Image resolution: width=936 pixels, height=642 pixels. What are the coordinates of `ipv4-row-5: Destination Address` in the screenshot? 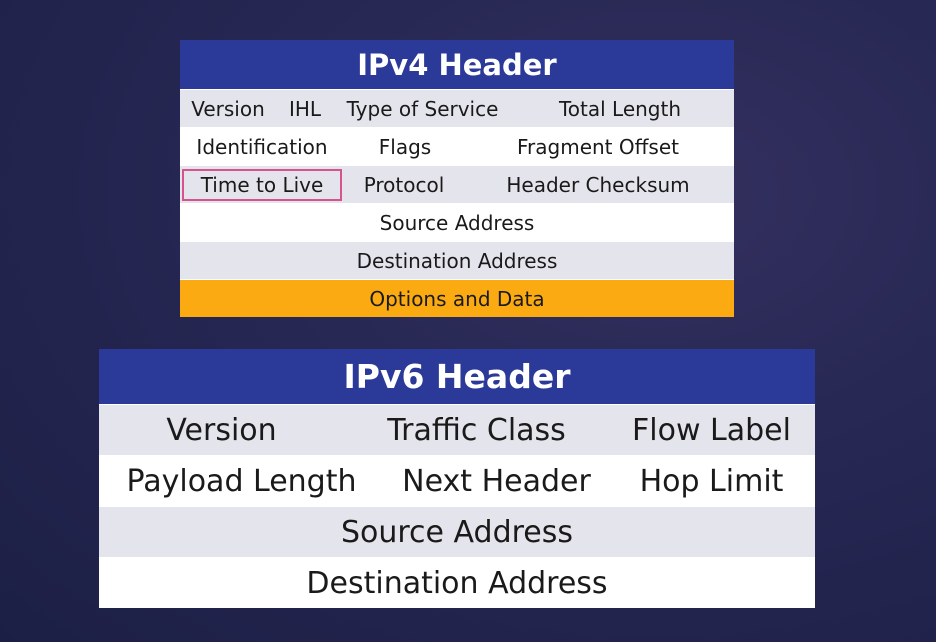 It's located at (457, 260).